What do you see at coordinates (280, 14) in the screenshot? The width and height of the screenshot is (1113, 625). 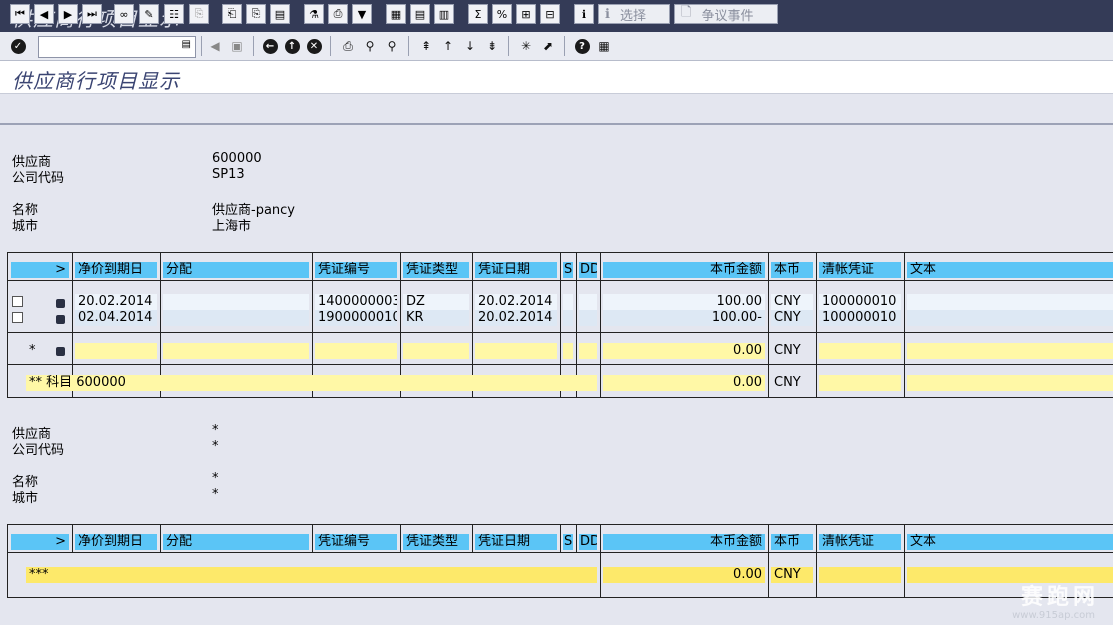 I see `save-view-icon: ▤` at bounding box center [280, 14].